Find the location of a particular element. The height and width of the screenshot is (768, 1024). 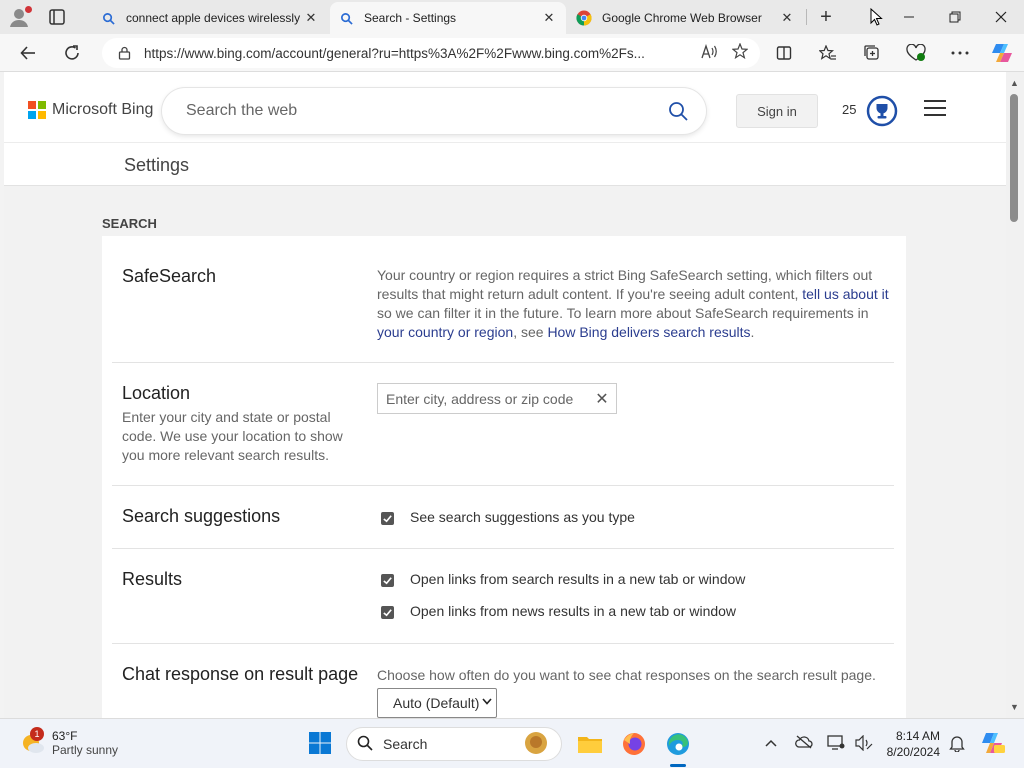

suggestions-label: See search suggestions as you type is located at coordinates (522, 517).